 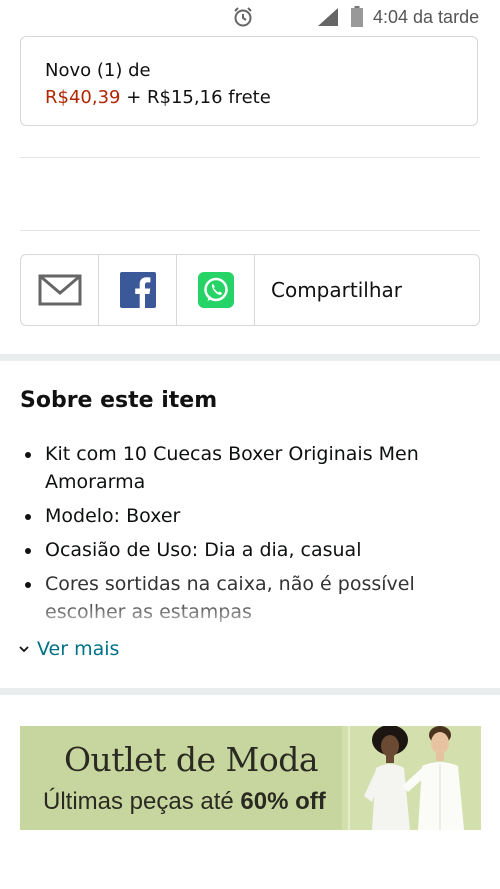 I want to click on banner-subtitle: Últimas peças até 60% off, so click(x=184, y=801).